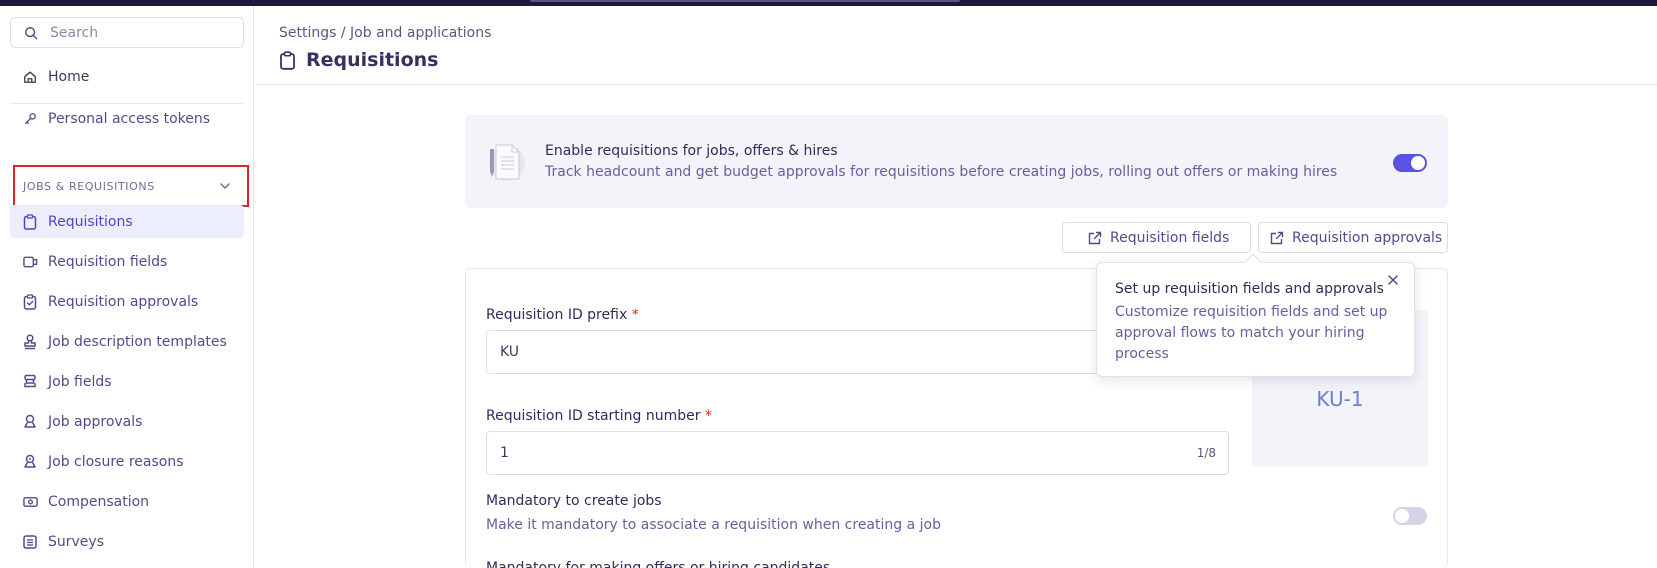 The image size is (1657, 568). What do you see at coordinates (1410, 163) in the screenshot?
I see `enable-requisitions-toggle` at bounding box center [1410, 163].